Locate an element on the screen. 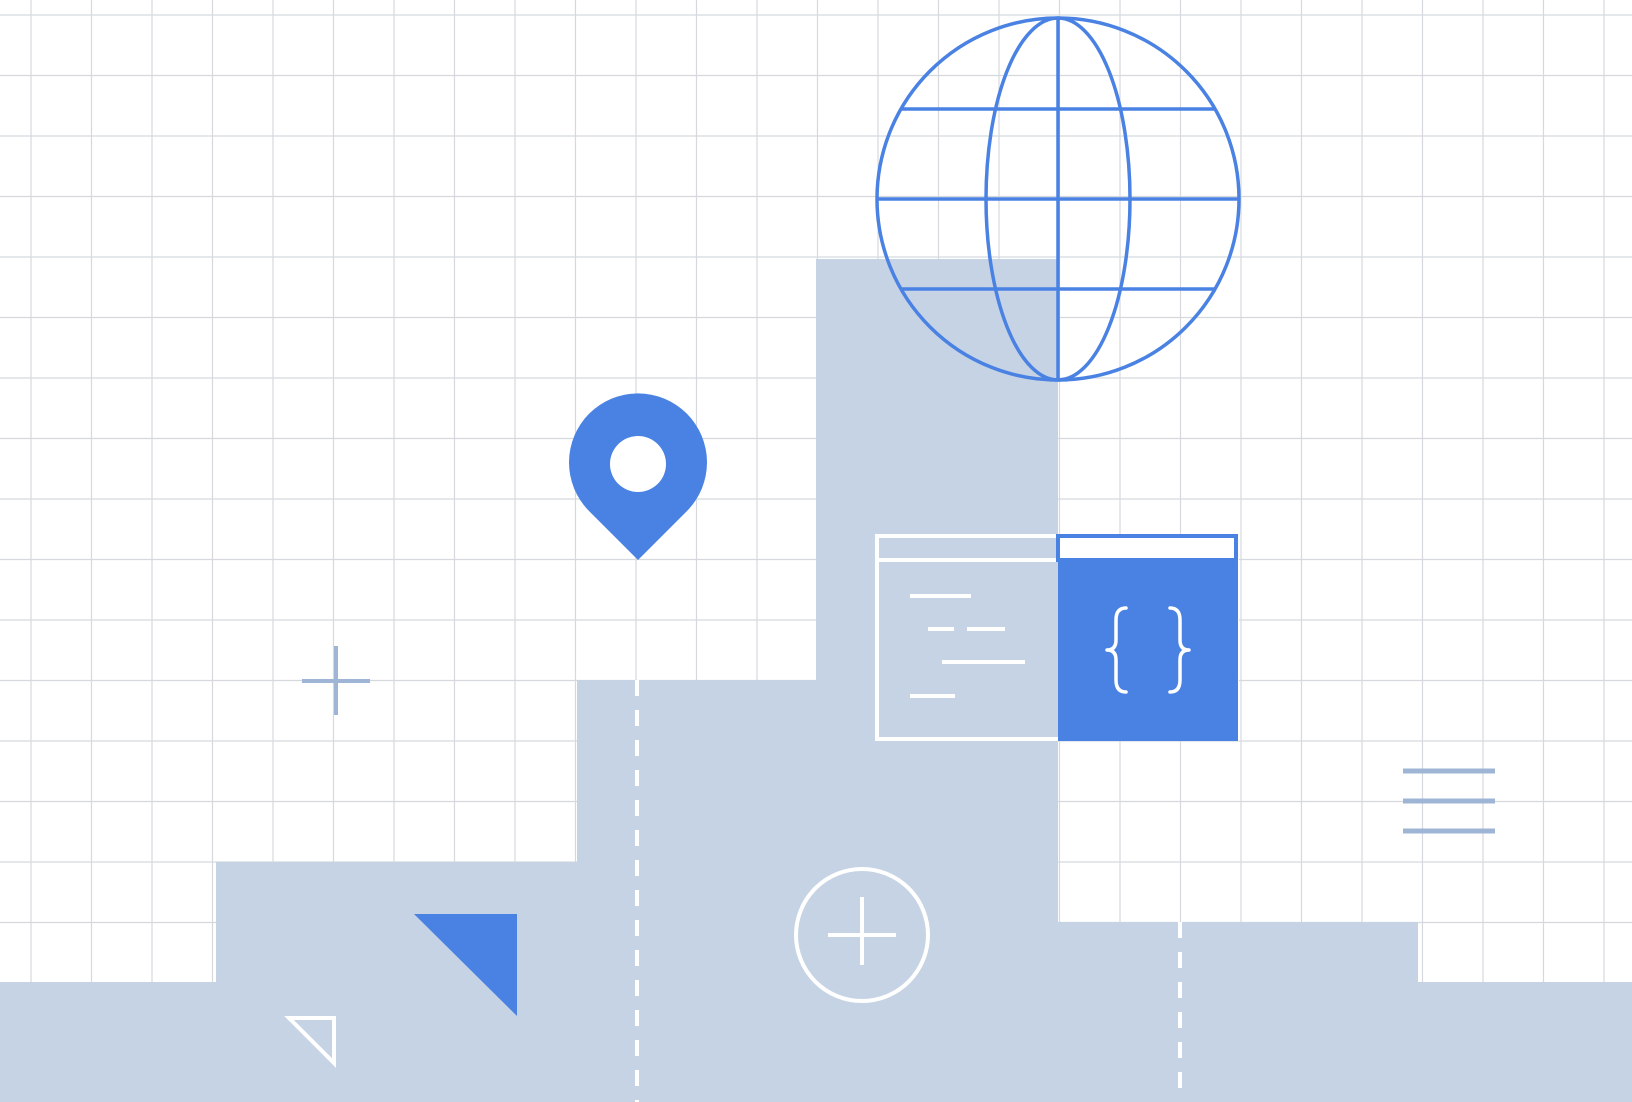 The width and height of the screenshot is (1632, 1102). block-tower is located at coordinates (937, 680).